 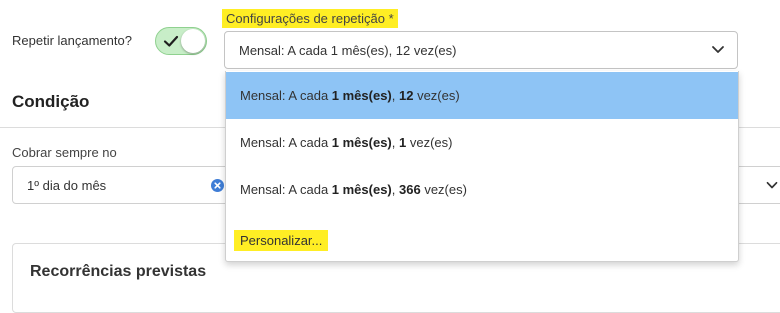 What do you see at coordinates (346, 142) in the screenshot?
I see `option-text: Mensal: A cada 1 mês(es), 1 vez(es)` at bounding box center [346, 142].